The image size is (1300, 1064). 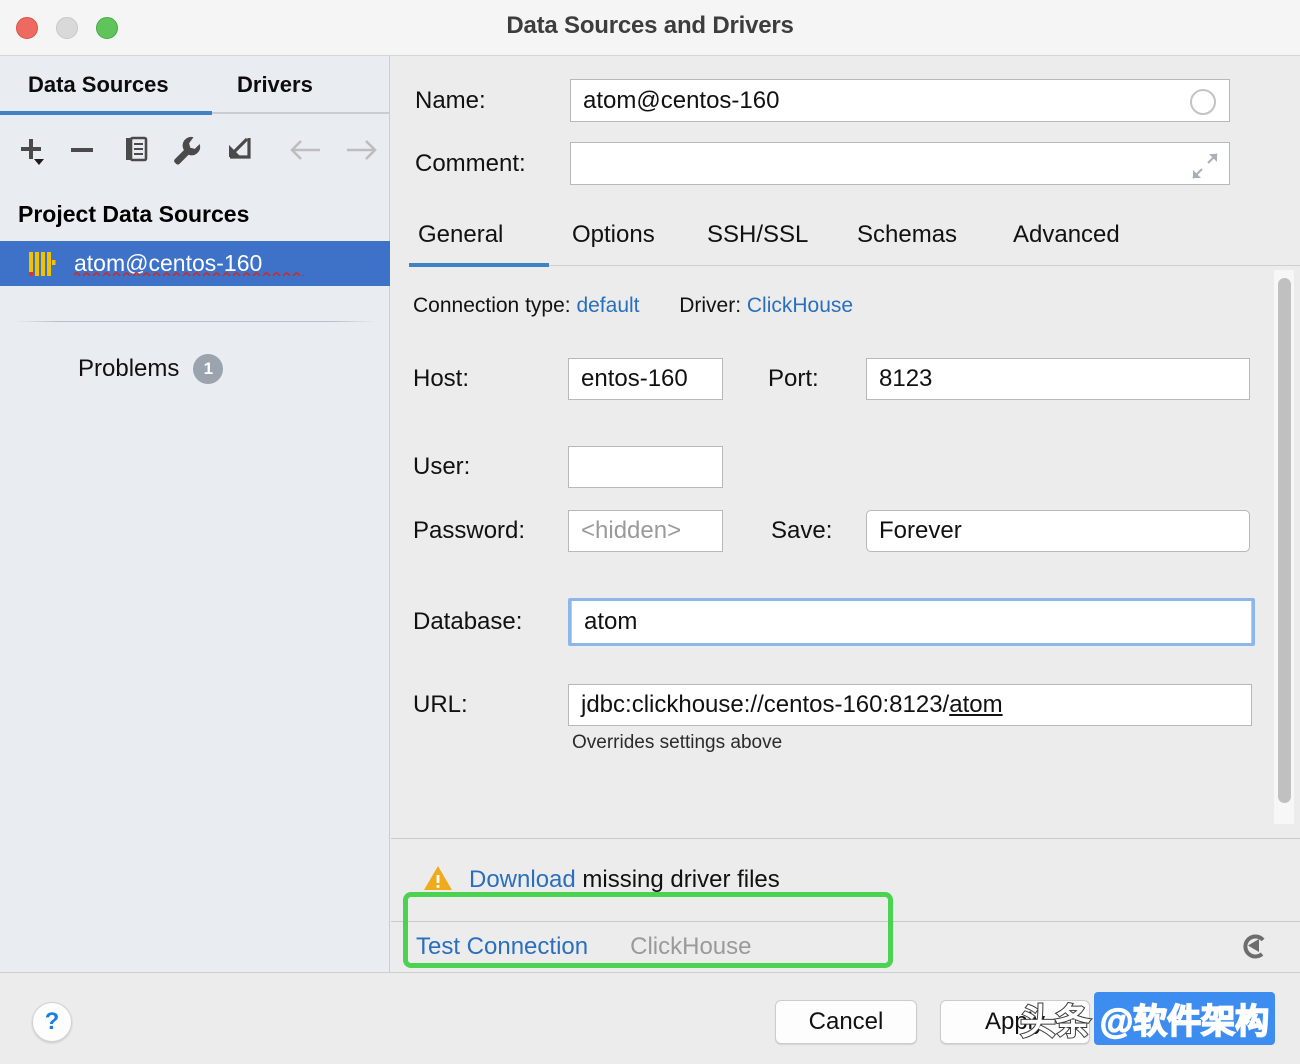 What do you see at coordinates (1203, 102) in the screenshot?
I see `color-swatch-icon` at bounding box center [1203, 102].